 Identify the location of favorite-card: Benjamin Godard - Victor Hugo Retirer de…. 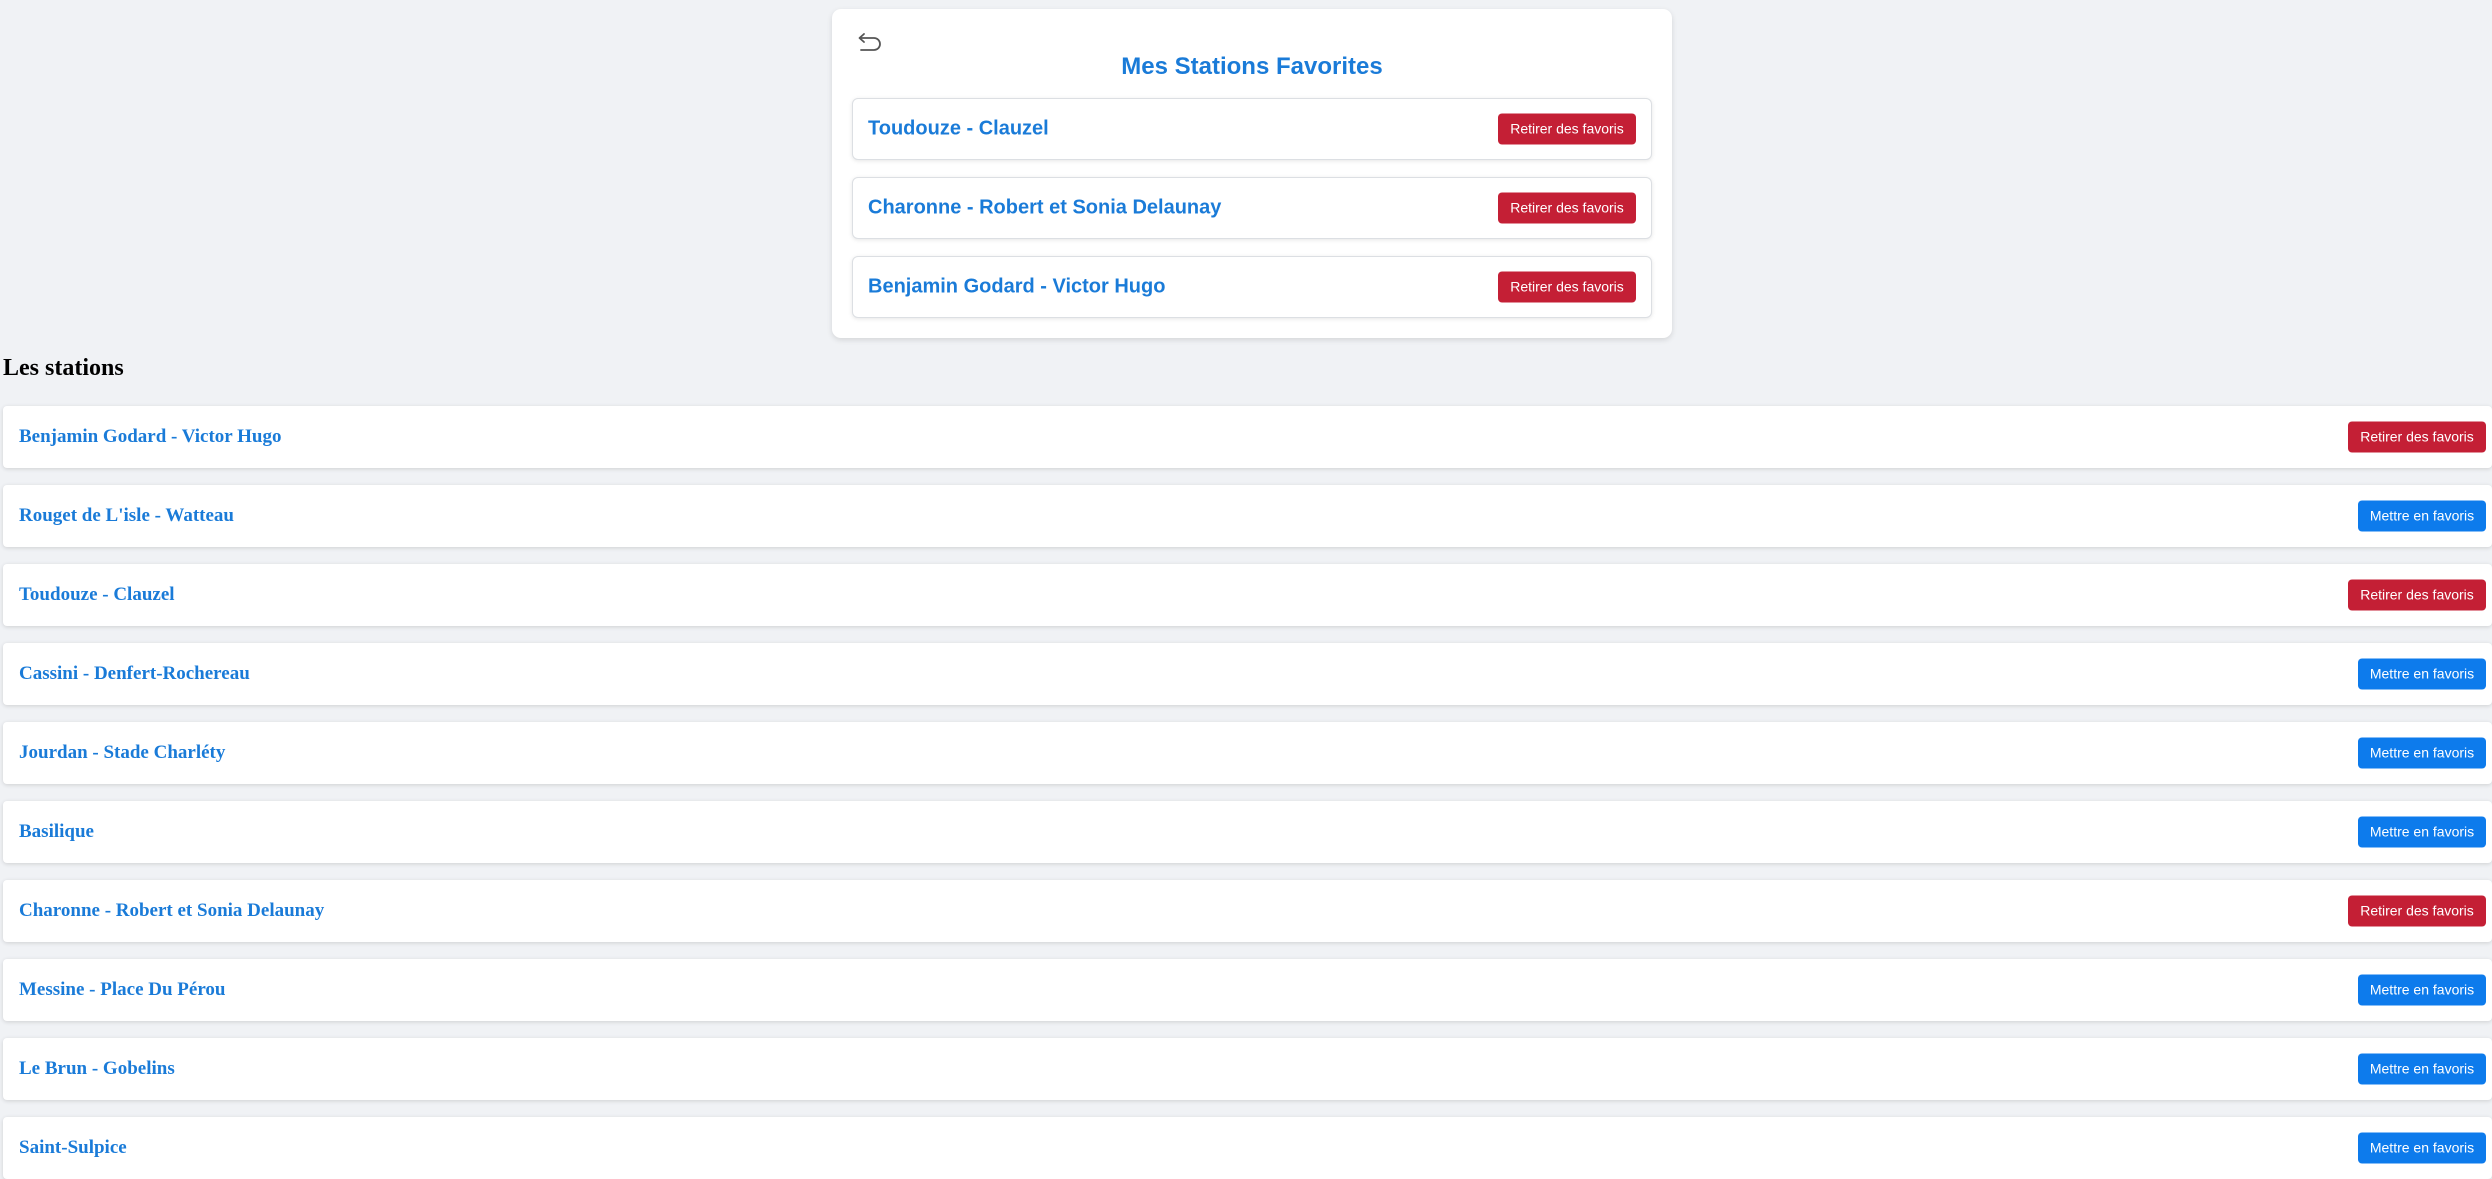
(1252, 287).